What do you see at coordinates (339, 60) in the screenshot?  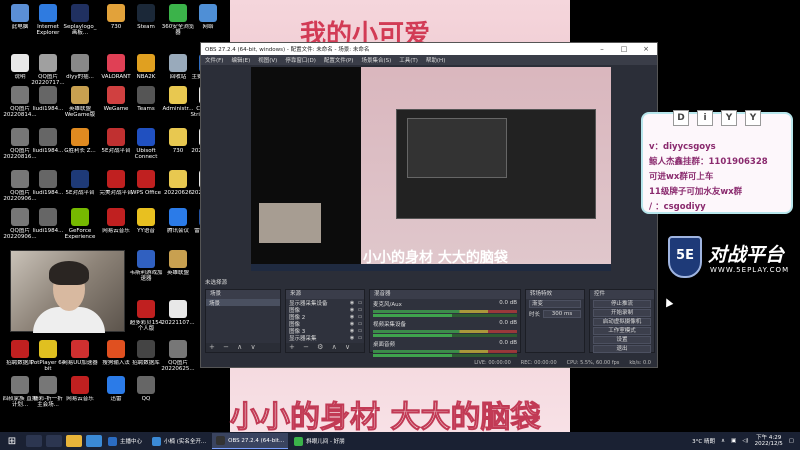 I see `obs-menu-item: 配置文件(P)` at bounding box center [339, 60].